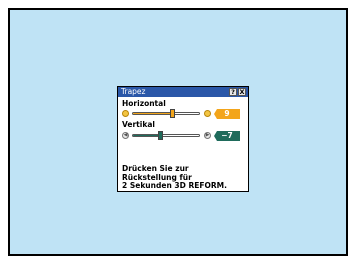 Image resolution: width=362 pixels, height=260 pixels. I want to click on vertikal-slider-thumb, so click(160, 135).